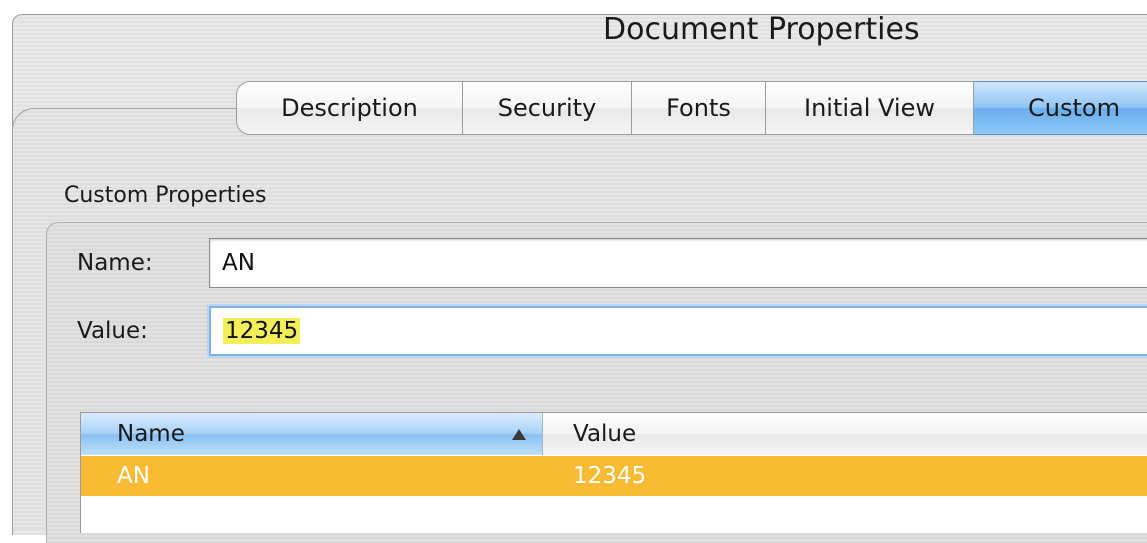 The width and height of the screenshot is (1147, 543). I want to click on window-title: Document Properties, so click(761, 29).